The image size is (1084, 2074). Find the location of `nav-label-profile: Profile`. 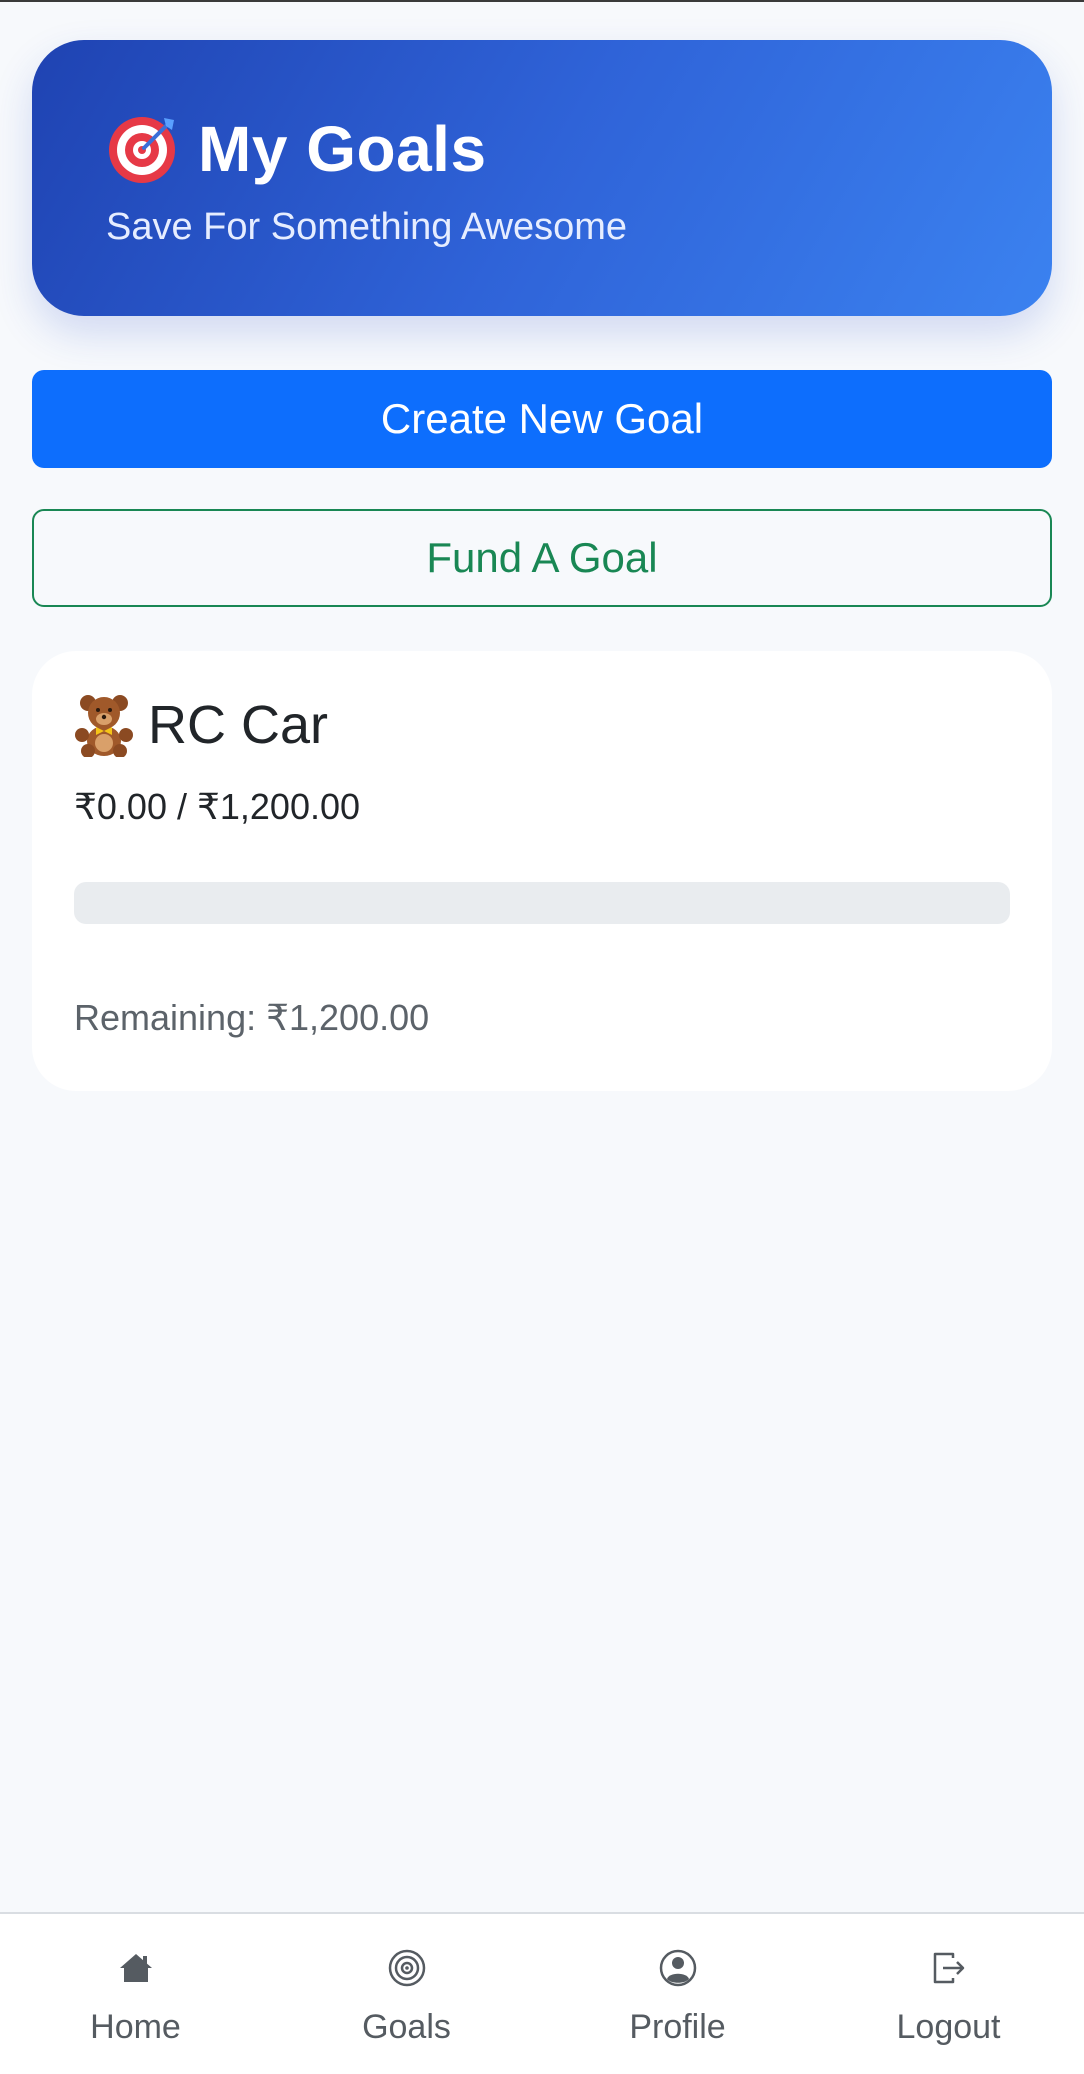

nav-label-profile: Profile is located at coordinates (677, 2027).